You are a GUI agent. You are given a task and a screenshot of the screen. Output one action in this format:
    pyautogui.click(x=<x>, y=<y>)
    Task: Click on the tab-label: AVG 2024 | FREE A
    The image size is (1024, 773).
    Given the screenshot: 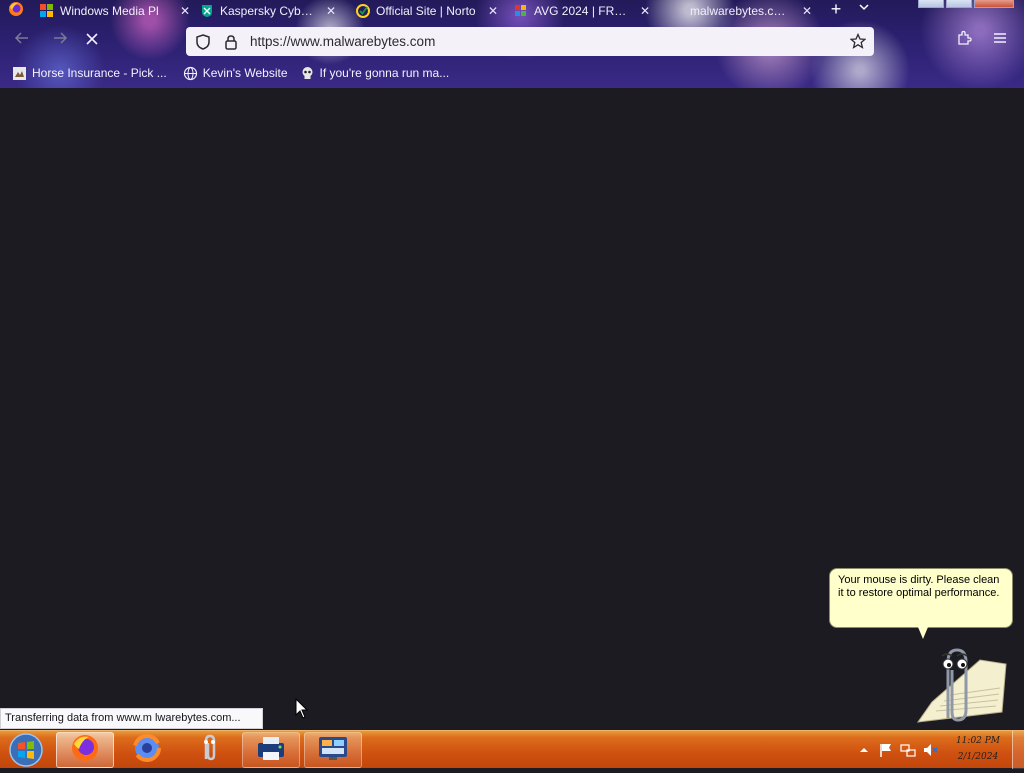 What is the action you would take?
    pyautogui.click(x=582, y=11)
    